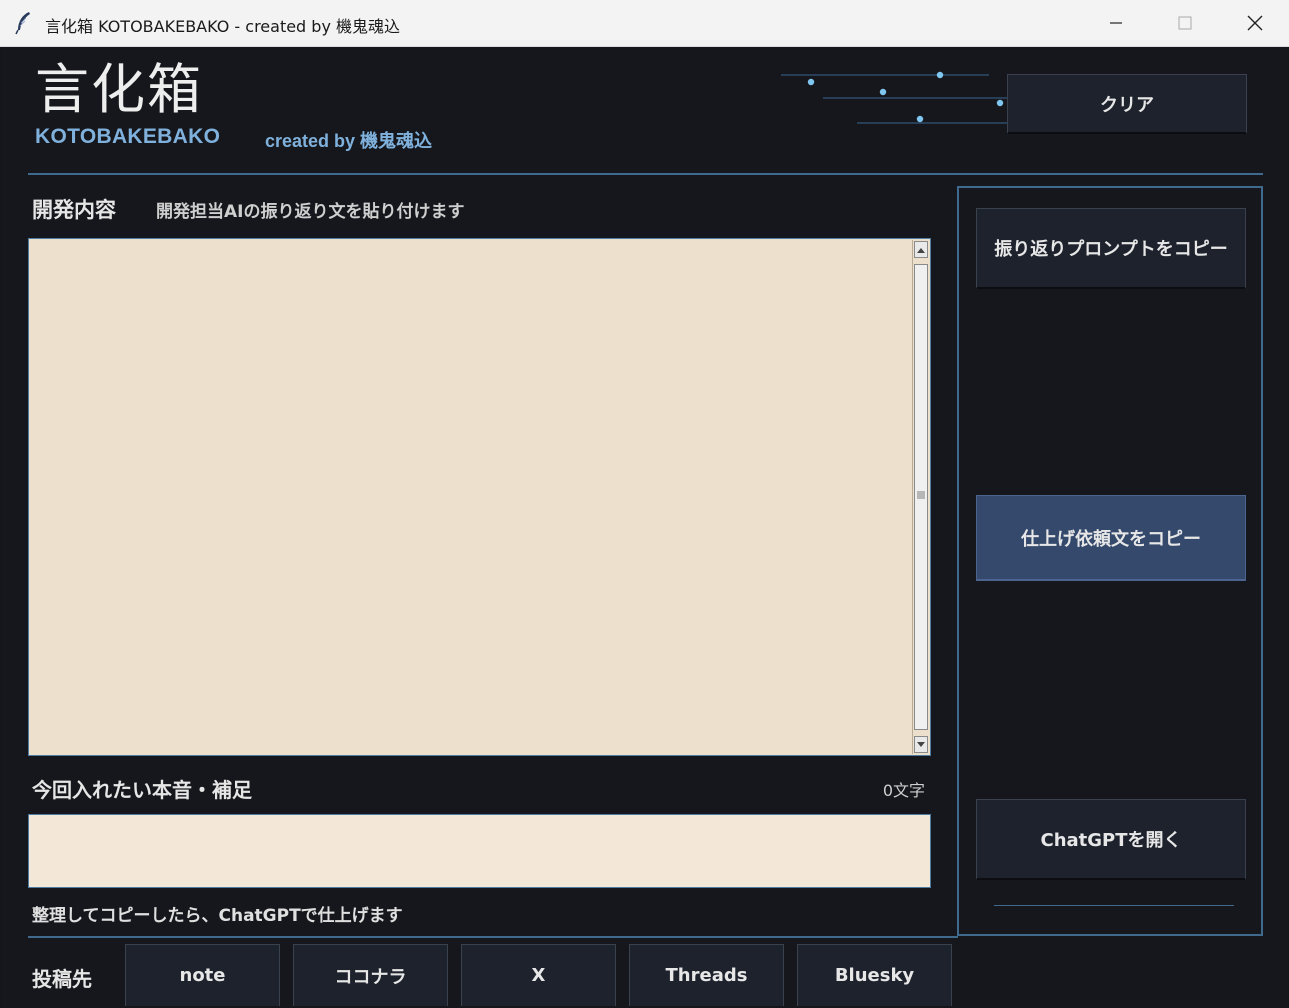  Describe the element at coordinates (202, 975) in the screenshot. I see `post-note-button: note` at that location.